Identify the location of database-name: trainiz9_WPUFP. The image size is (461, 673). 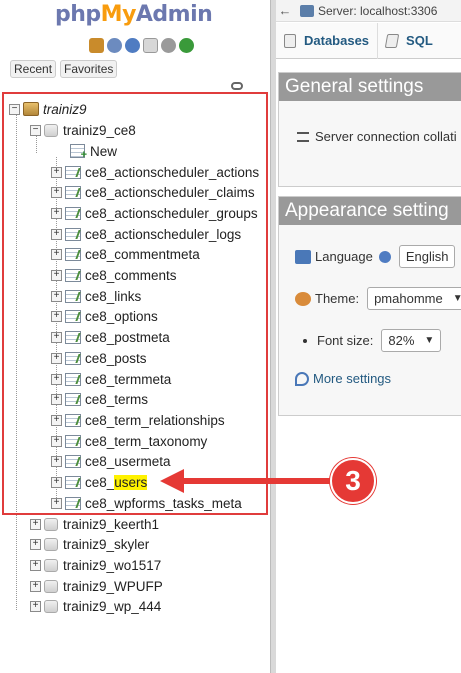
(113, 586).